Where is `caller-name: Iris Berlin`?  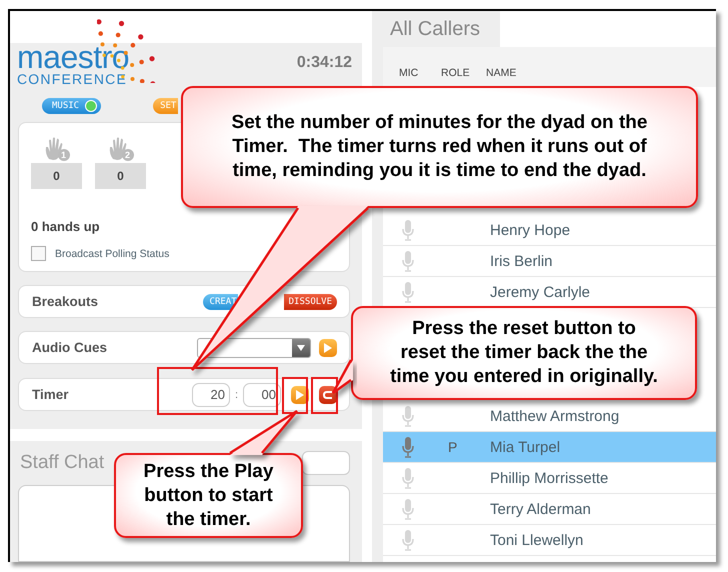 caller-name: Iris Berlin is located at coordinates (521, 261).